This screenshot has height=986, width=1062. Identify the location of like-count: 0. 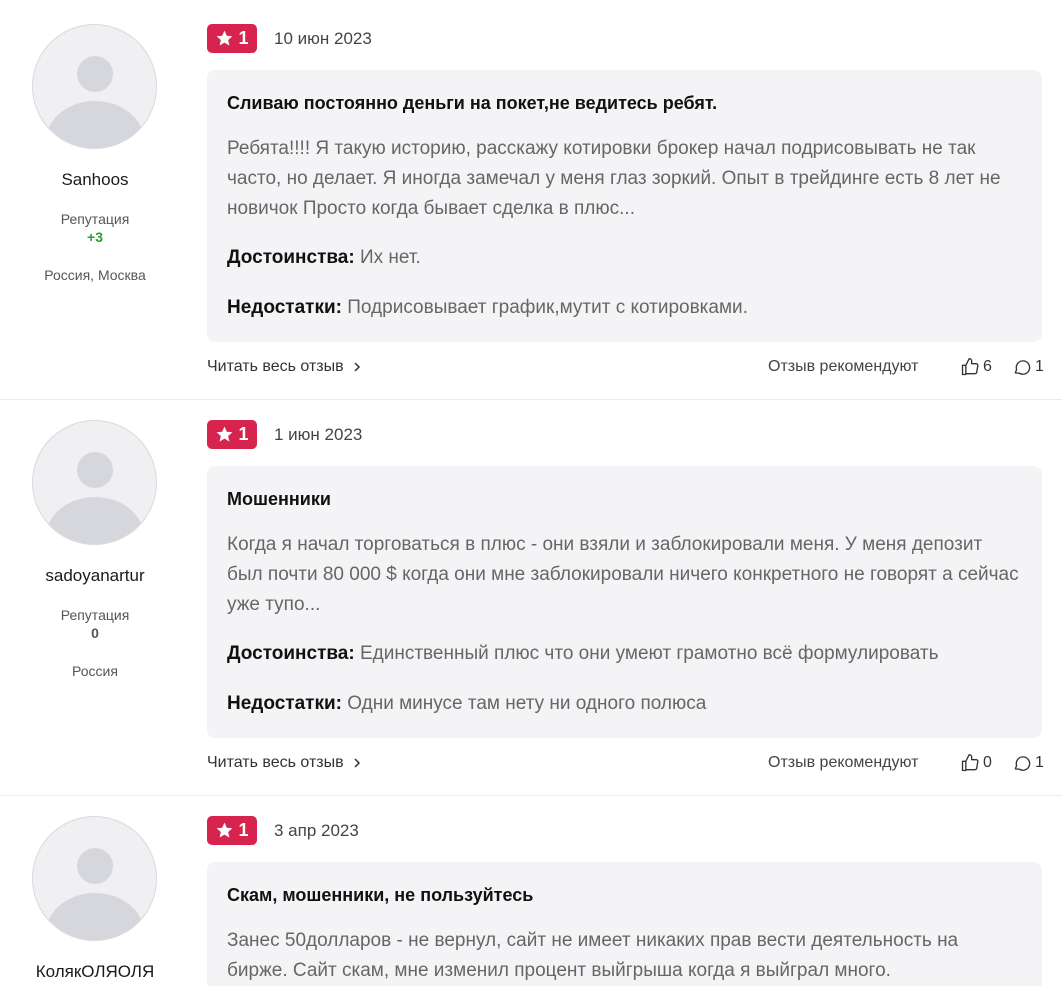
(987, 762).